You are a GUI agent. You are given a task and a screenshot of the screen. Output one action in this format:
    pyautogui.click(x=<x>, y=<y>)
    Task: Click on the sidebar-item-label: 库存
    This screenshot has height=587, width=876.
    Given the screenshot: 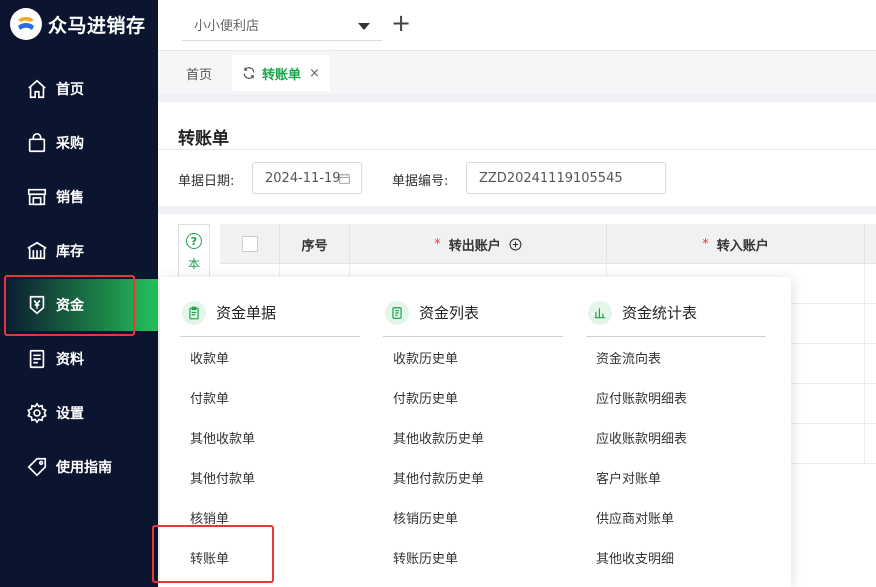 What is the action you would take?
    pyautogui.click(x=70, y=252)
    